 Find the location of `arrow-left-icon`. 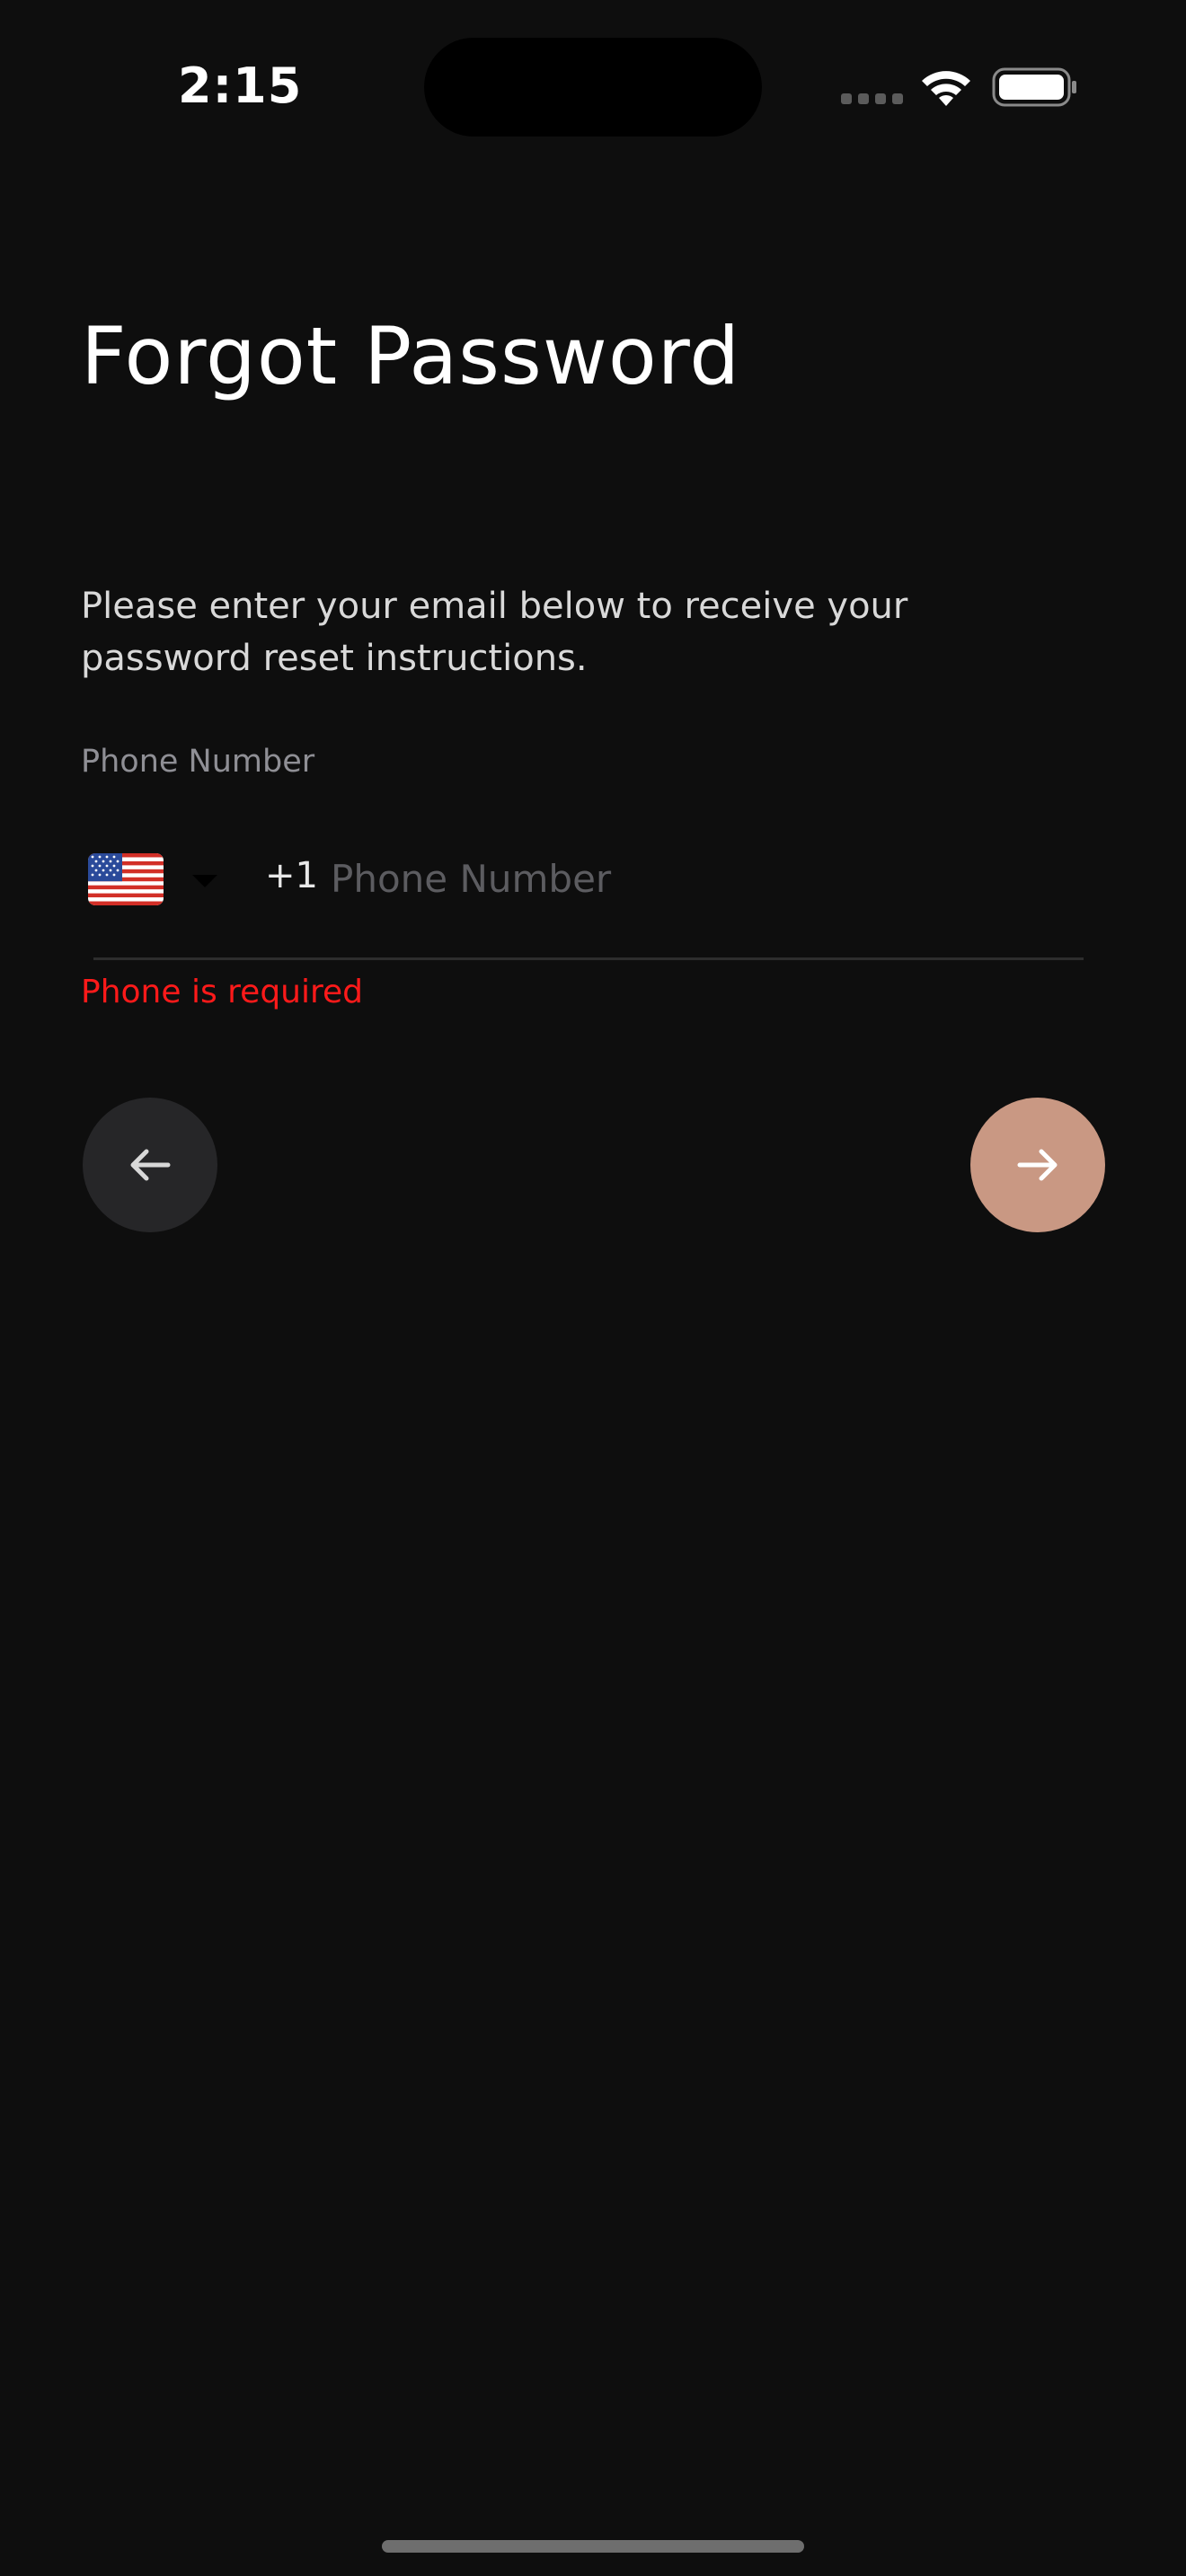

arrow-left-icon is located at coordinates (150, 1165).